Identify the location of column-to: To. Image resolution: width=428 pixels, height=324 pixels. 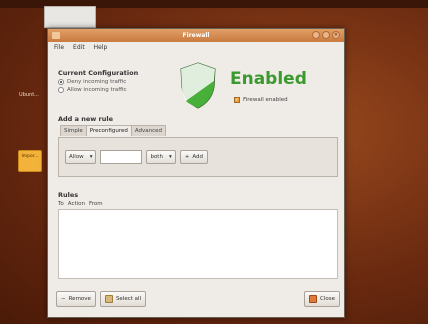
(61, 204).